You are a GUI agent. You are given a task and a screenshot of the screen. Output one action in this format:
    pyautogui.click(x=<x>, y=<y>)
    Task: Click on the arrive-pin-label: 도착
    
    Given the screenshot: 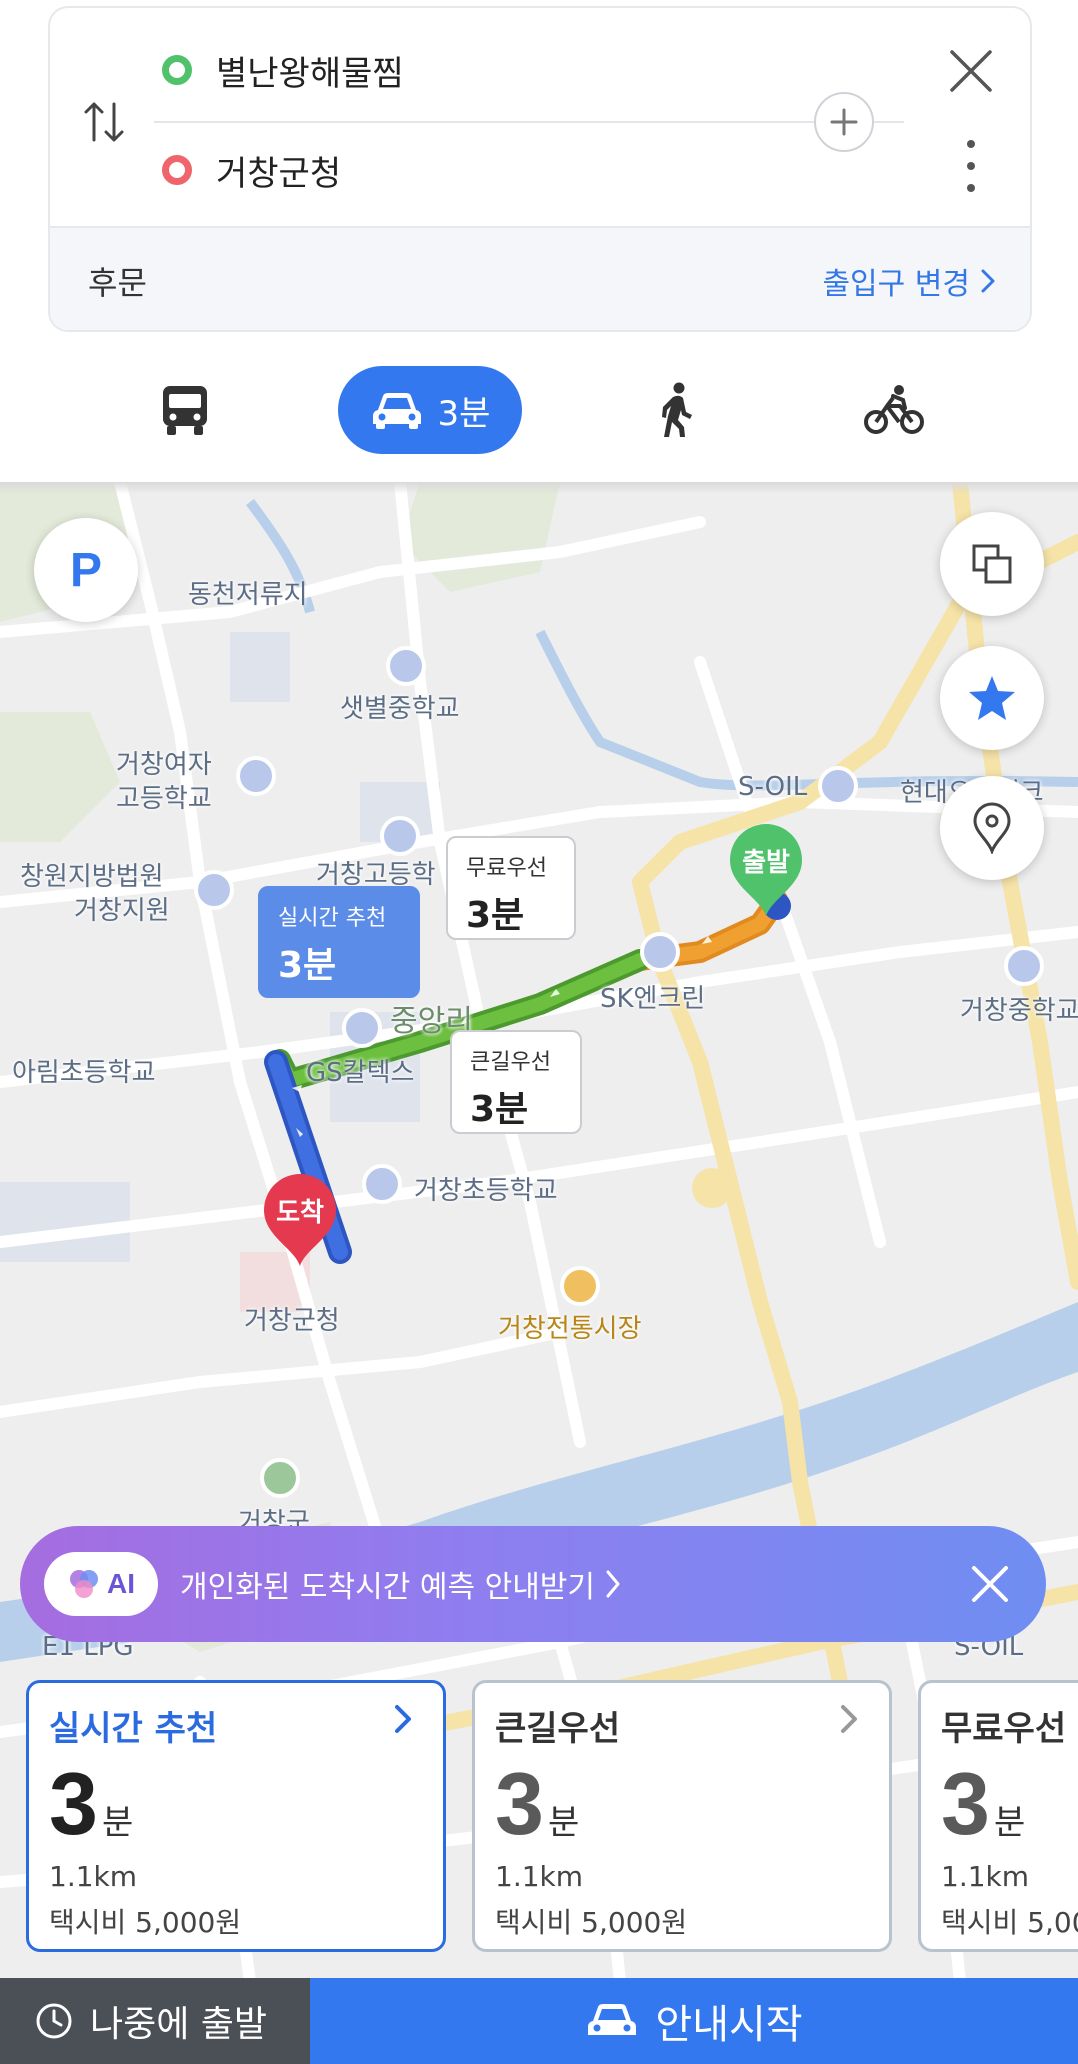 What is the action you would take?
    pyautogui.click(x=300, y=1213)
    